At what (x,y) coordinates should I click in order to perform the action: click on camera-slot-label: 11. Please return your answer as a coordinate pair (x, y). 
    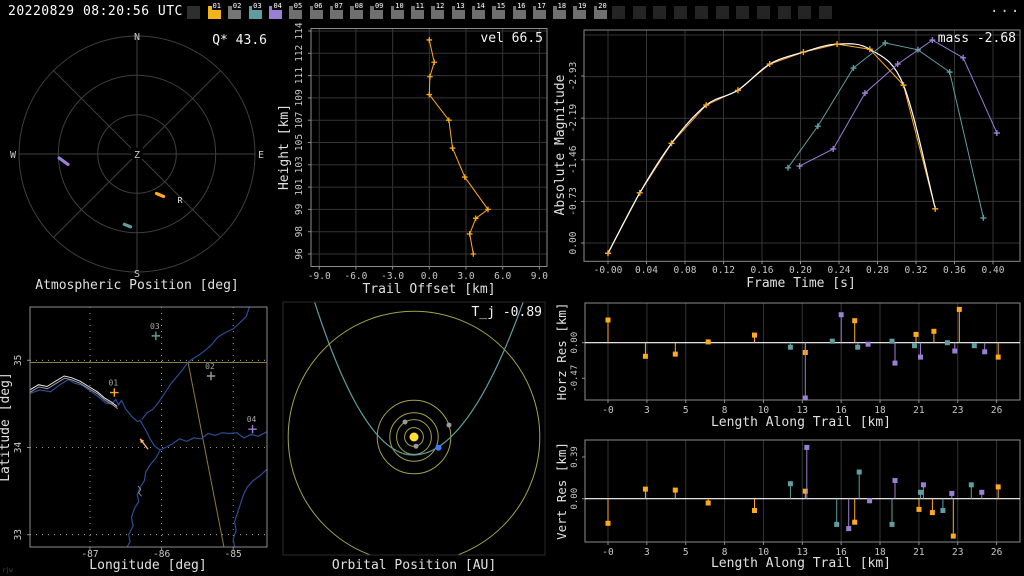
    Looking at the image, I should click on (419, 6).